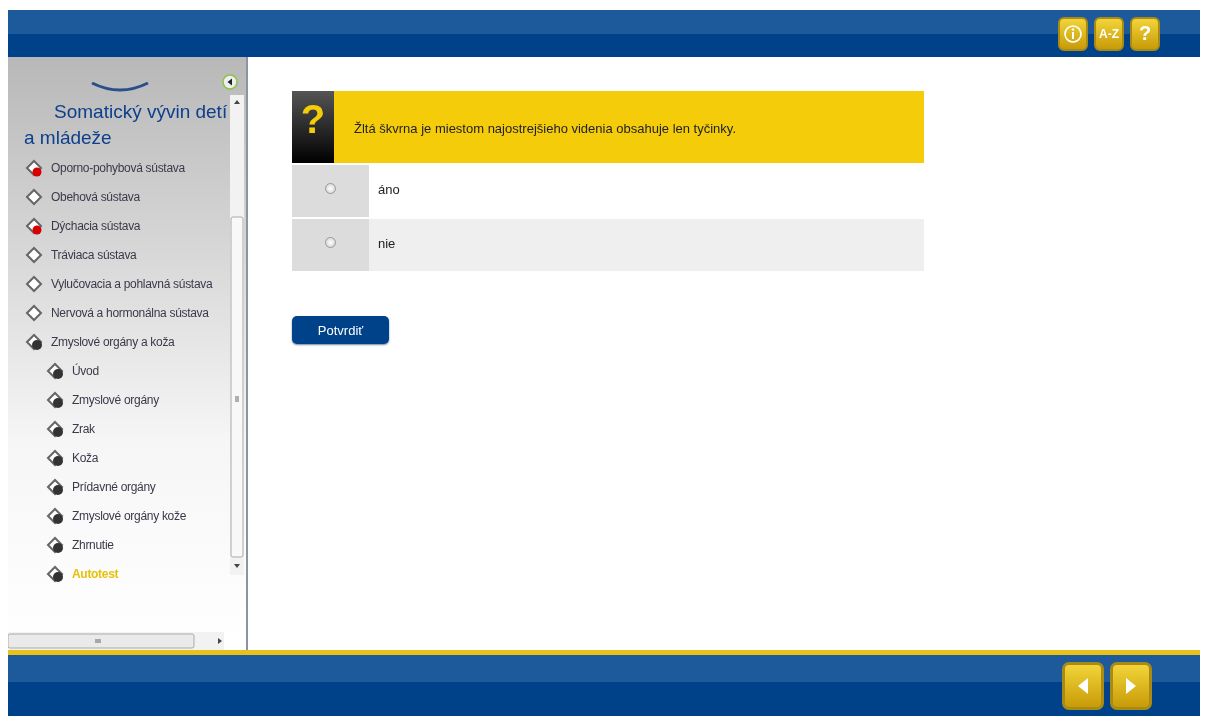  What do you see at coordinates (132, 283) in the screenshot?
I see `nav-item: Vylučovacia a pohlavná sústava` at bounding box center [132, 283].